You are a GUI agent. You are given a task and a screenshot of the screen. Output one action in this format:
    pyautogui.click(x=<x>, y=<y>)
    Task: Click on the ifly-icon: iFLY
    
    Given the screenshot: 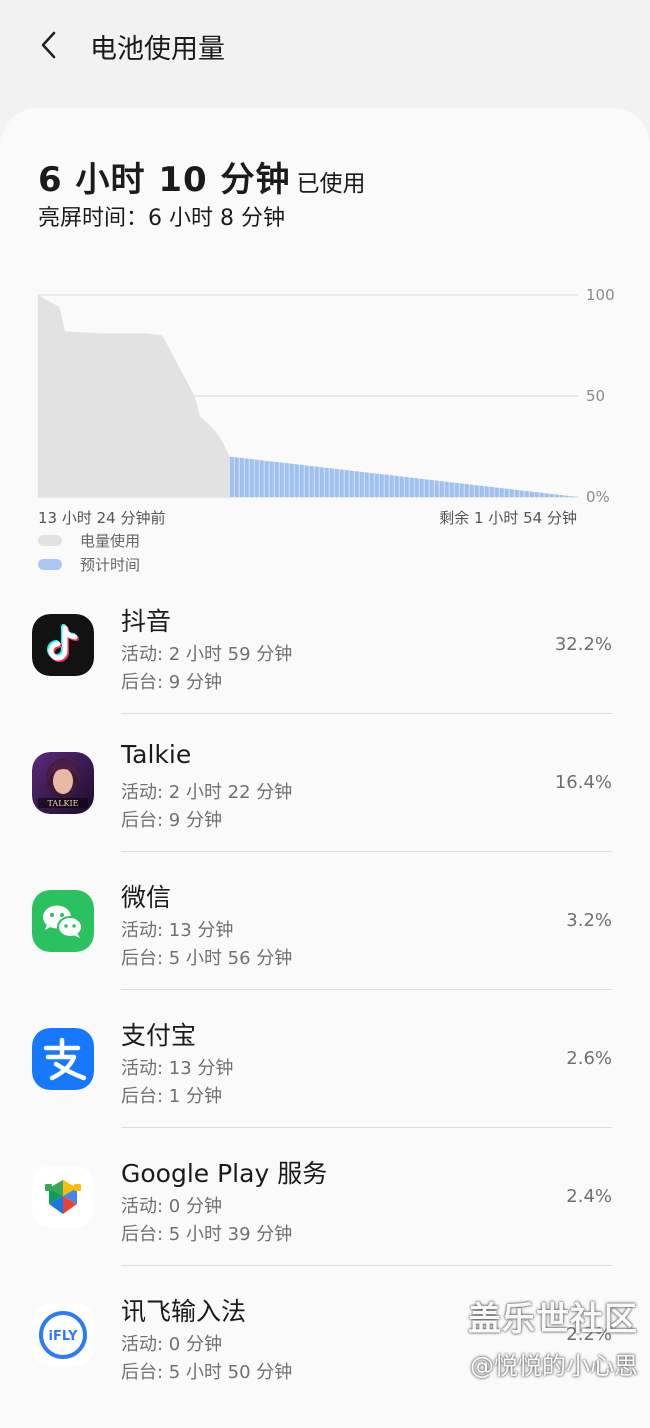 What is the action you would take?
    pyautogui.click(x=63, y=1335)
    